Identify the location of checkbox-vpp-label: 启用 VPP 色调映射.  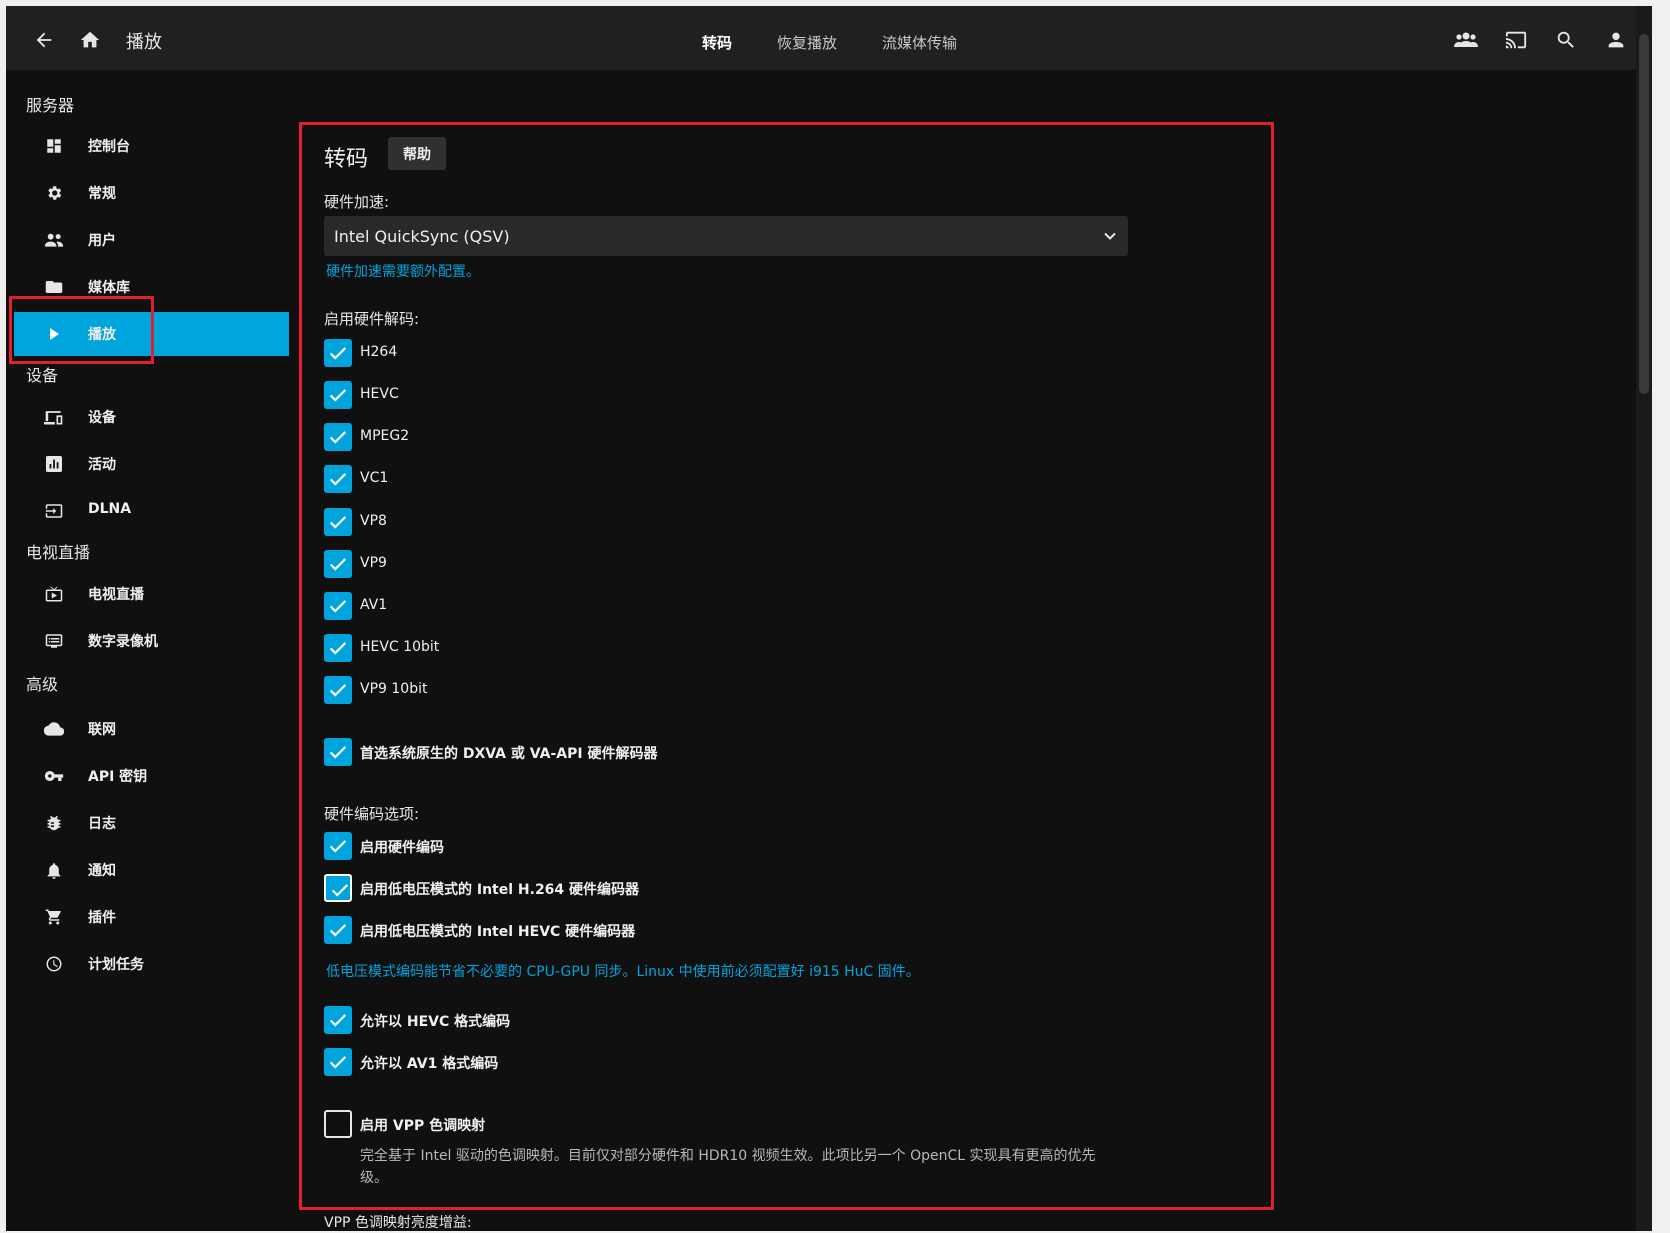
(423, 1126).